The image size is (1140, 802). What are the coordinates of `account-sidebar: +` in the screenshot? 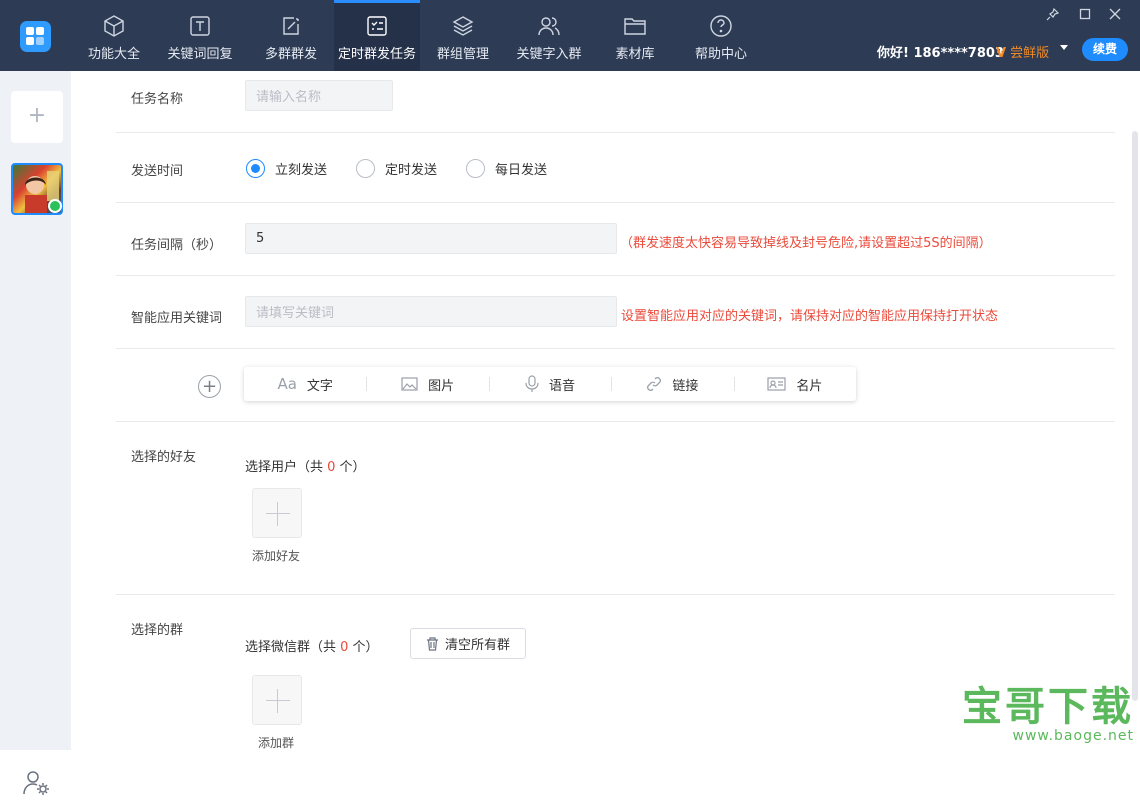 It's located at (35, 433).